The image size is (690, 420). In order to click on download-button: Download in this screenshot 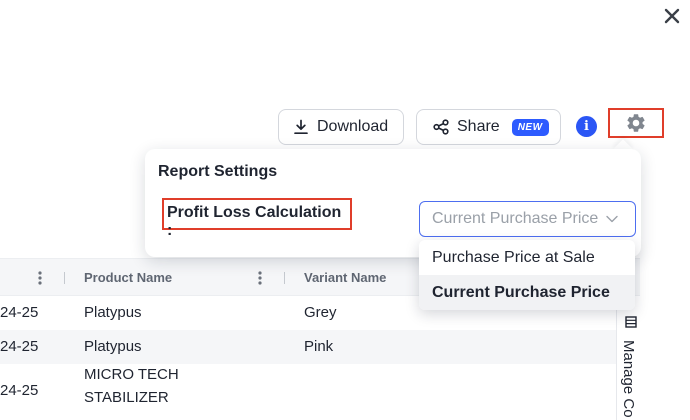, I will do `click(341, 127)`.